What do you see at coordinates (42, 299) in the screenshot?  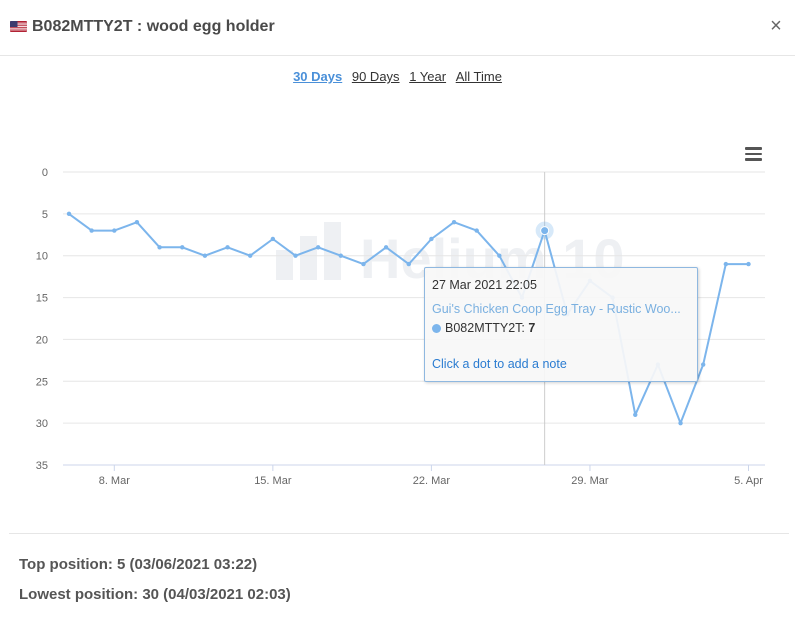 I see `y-tick-label: 15` at bounding box center [42, 299].